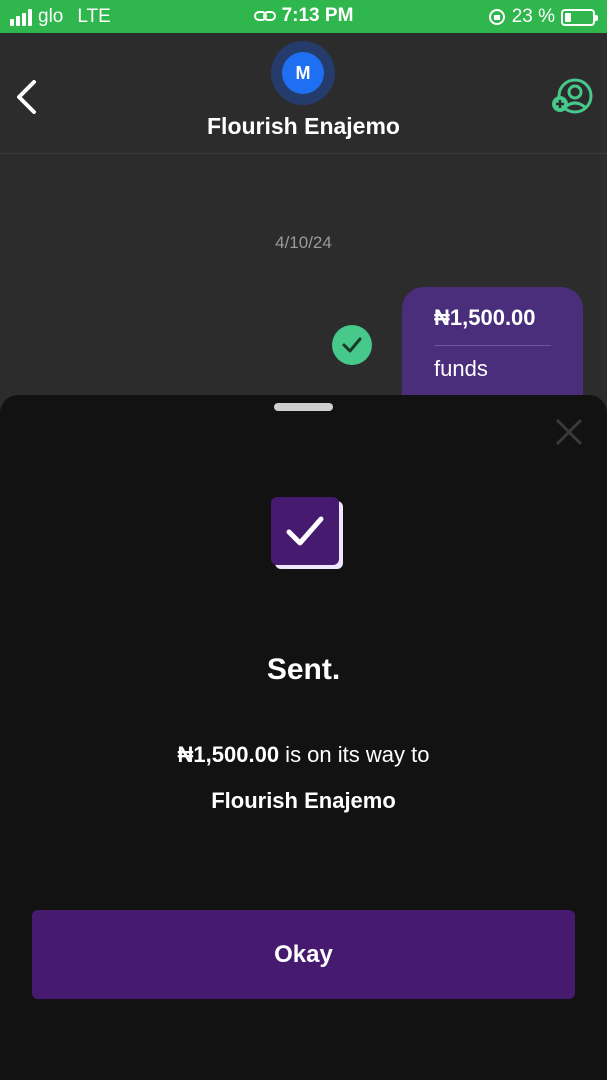 The image size is (607, 1080). I want to click on sheet-message: ₦1,500.00 is on its way to, so click(303, 755).